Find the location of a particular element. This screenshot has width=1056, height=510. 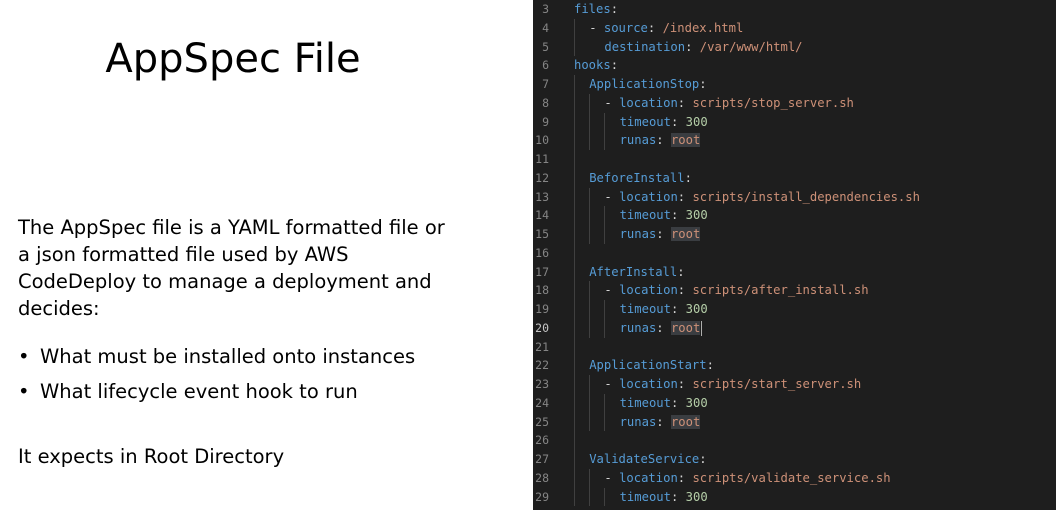

code-token: root is located at coordinates (685, 327).